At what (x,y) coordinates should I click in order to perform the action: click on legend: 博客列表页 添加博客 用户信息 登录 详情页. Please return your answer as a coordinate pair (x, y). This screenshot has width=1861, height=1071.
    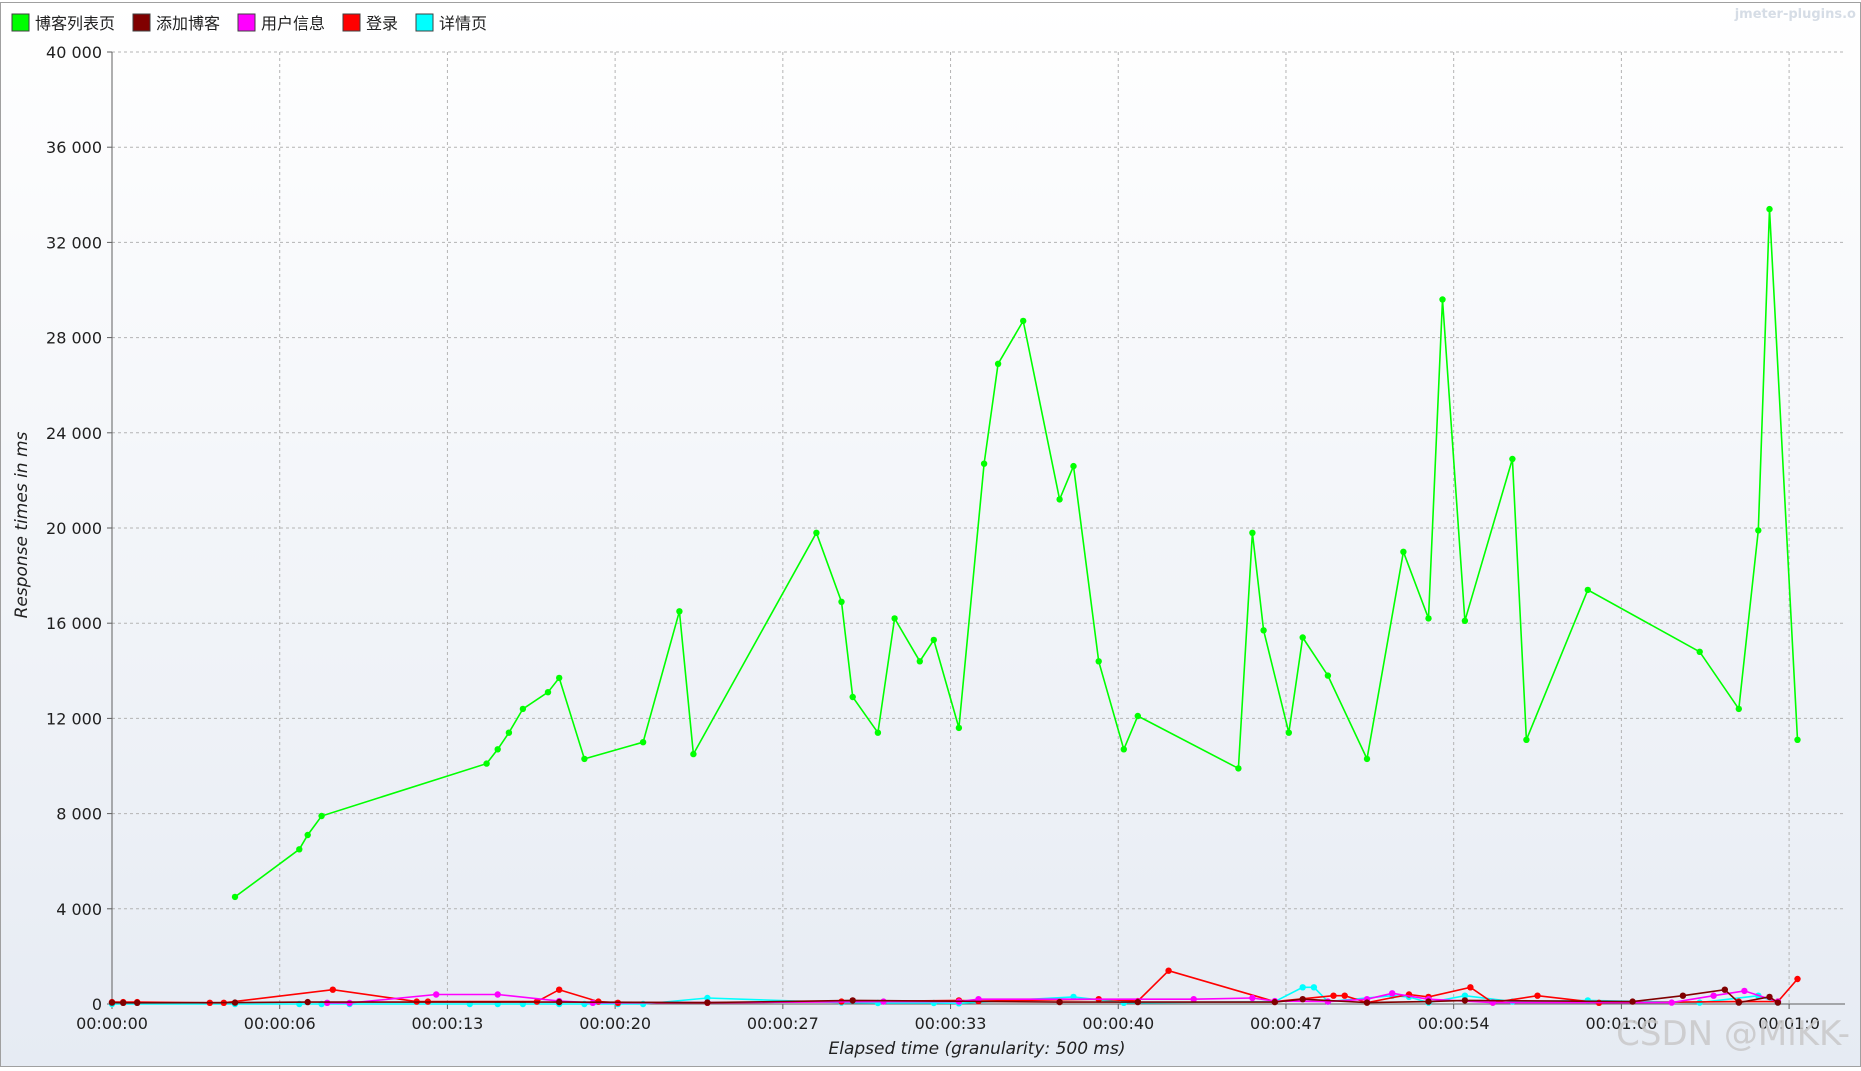
    Looking at the image, I should click on (249, 23).